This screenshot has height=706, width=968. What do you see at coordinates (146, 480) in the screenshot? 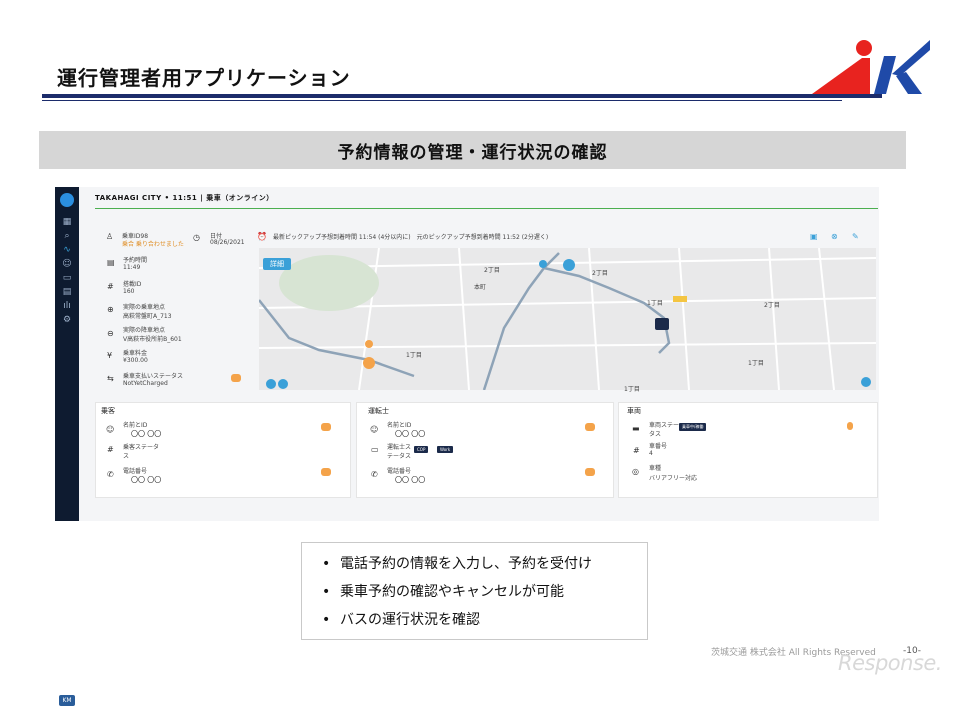
I see `passenger-phone-value: 〇〇 〇〇` at bounding box center [146, 480].